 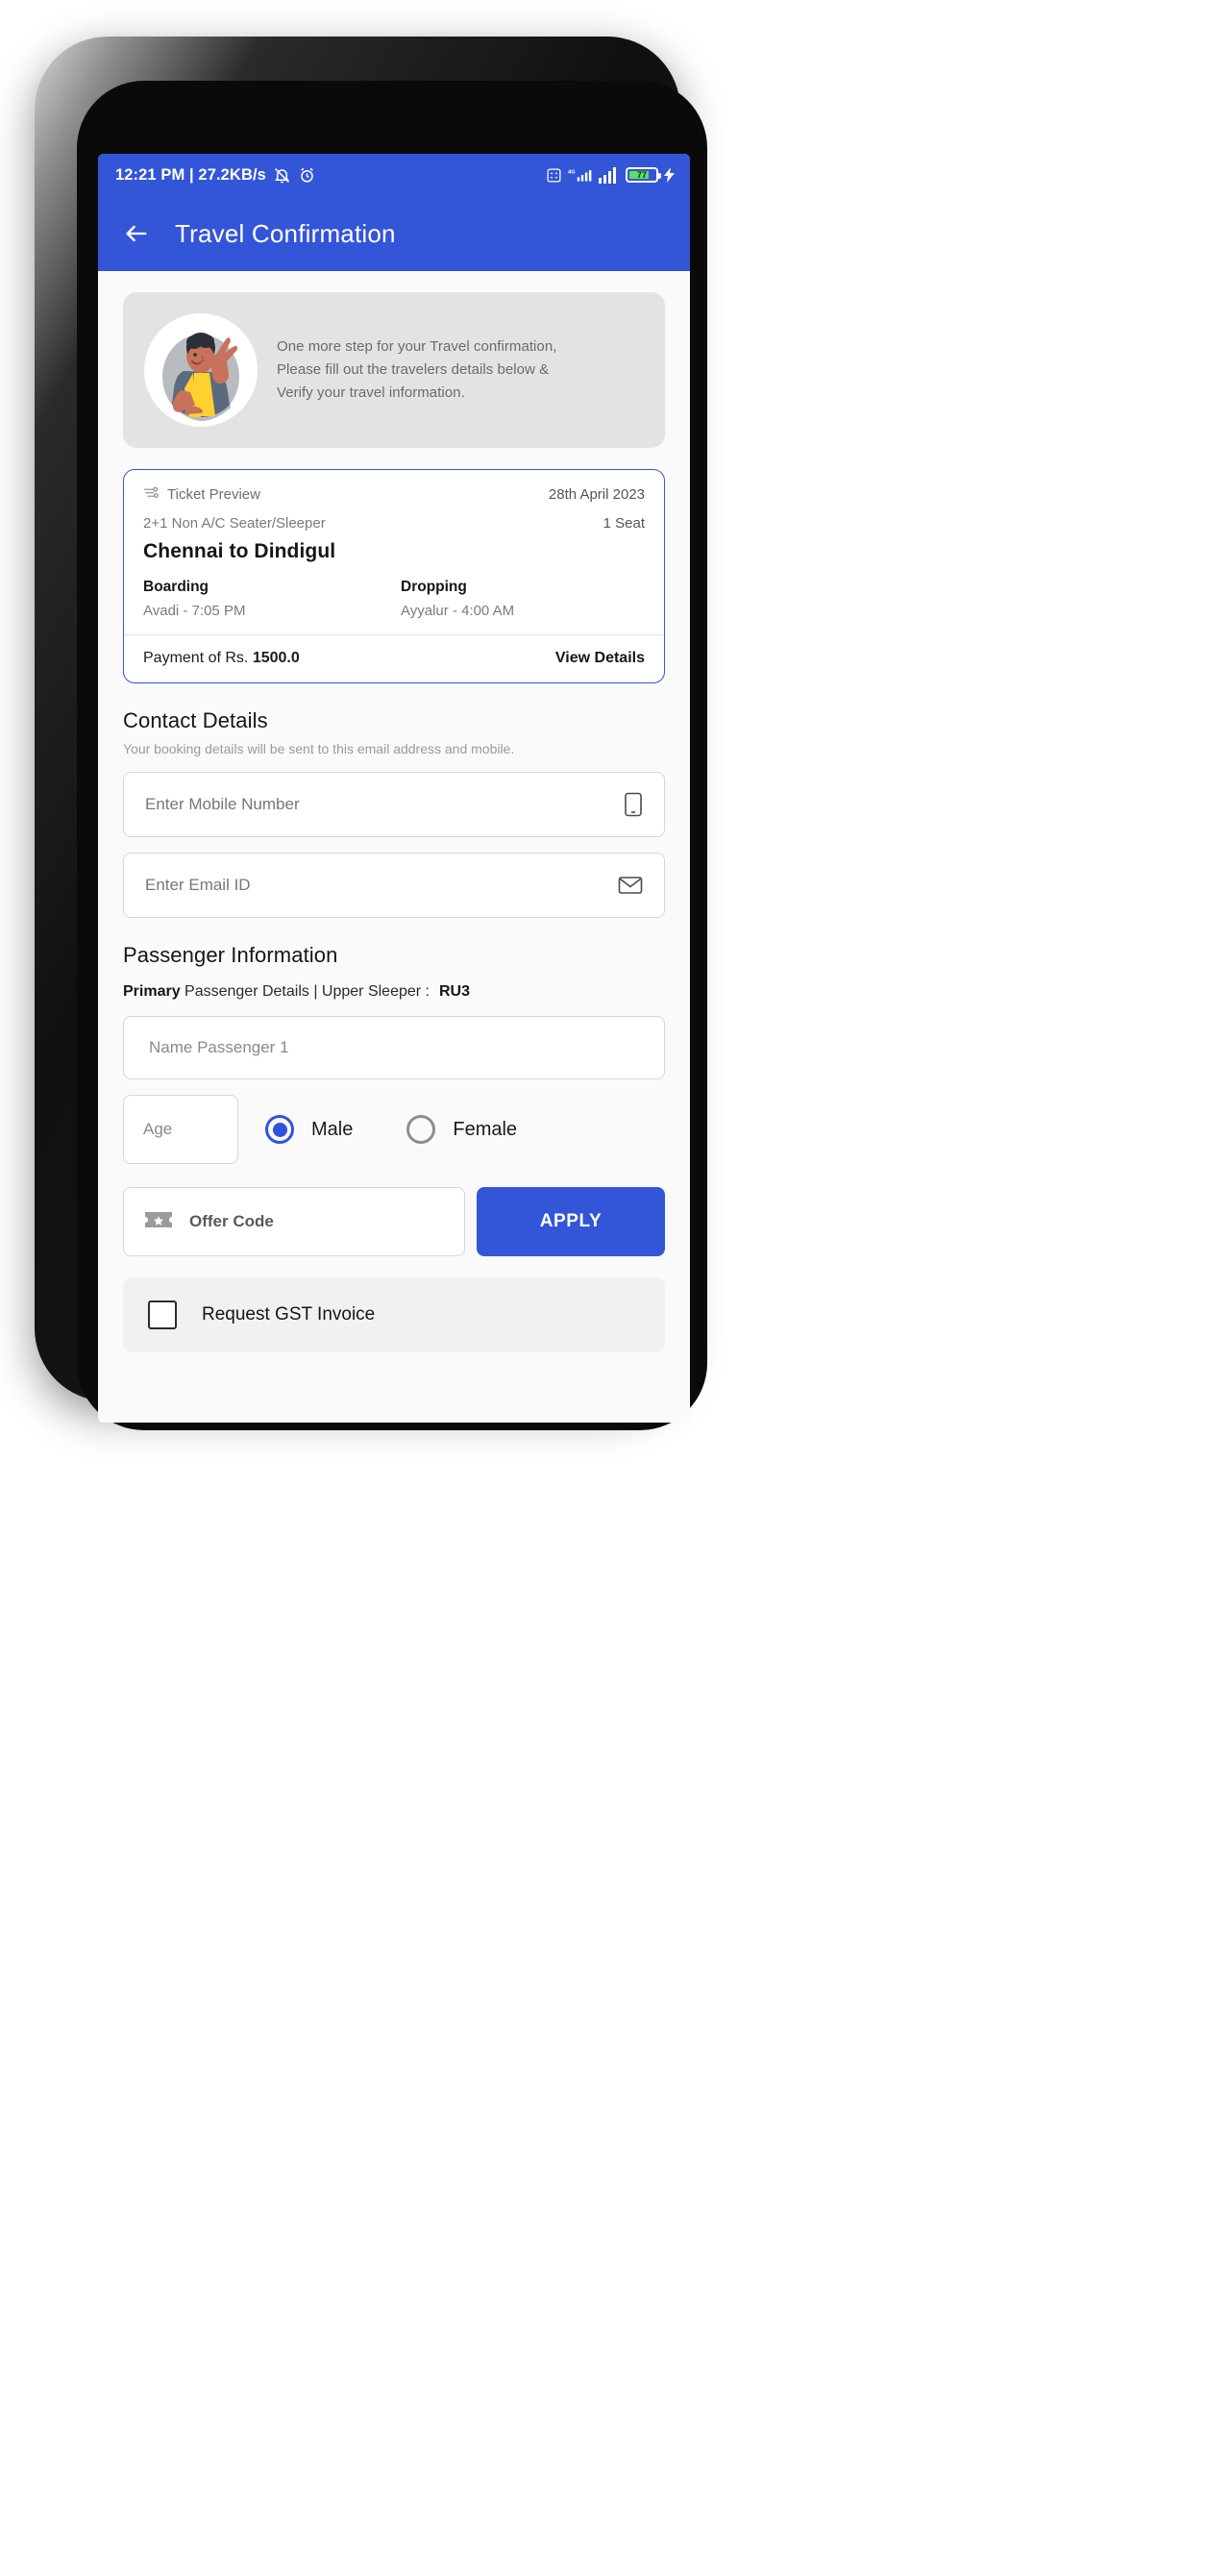 I want to click on age-gender-row: Age Male Female, so click(x=394, y=1130).